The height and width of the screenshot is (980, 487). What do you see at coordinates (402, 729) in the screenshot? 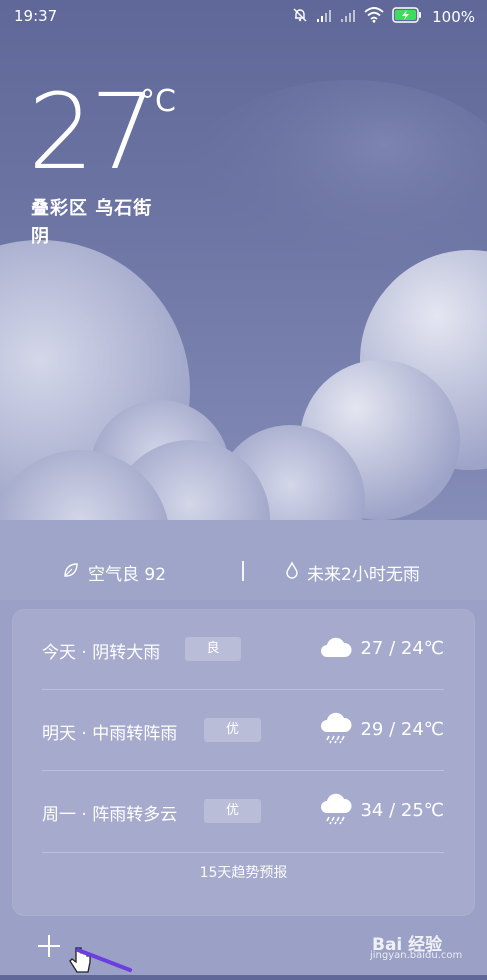
I see `temperature-range: 29 / 24℃` at bounding box center [402, 729].